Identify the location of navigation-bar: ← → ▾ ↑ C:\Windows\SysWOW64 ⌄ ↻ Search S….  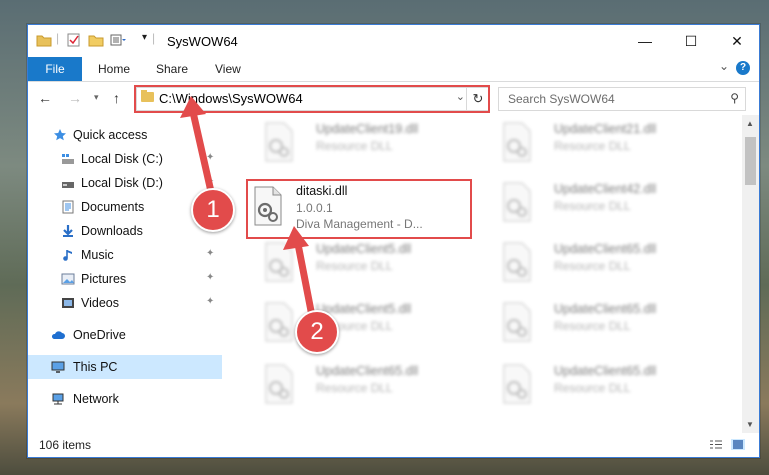
(393, 98).